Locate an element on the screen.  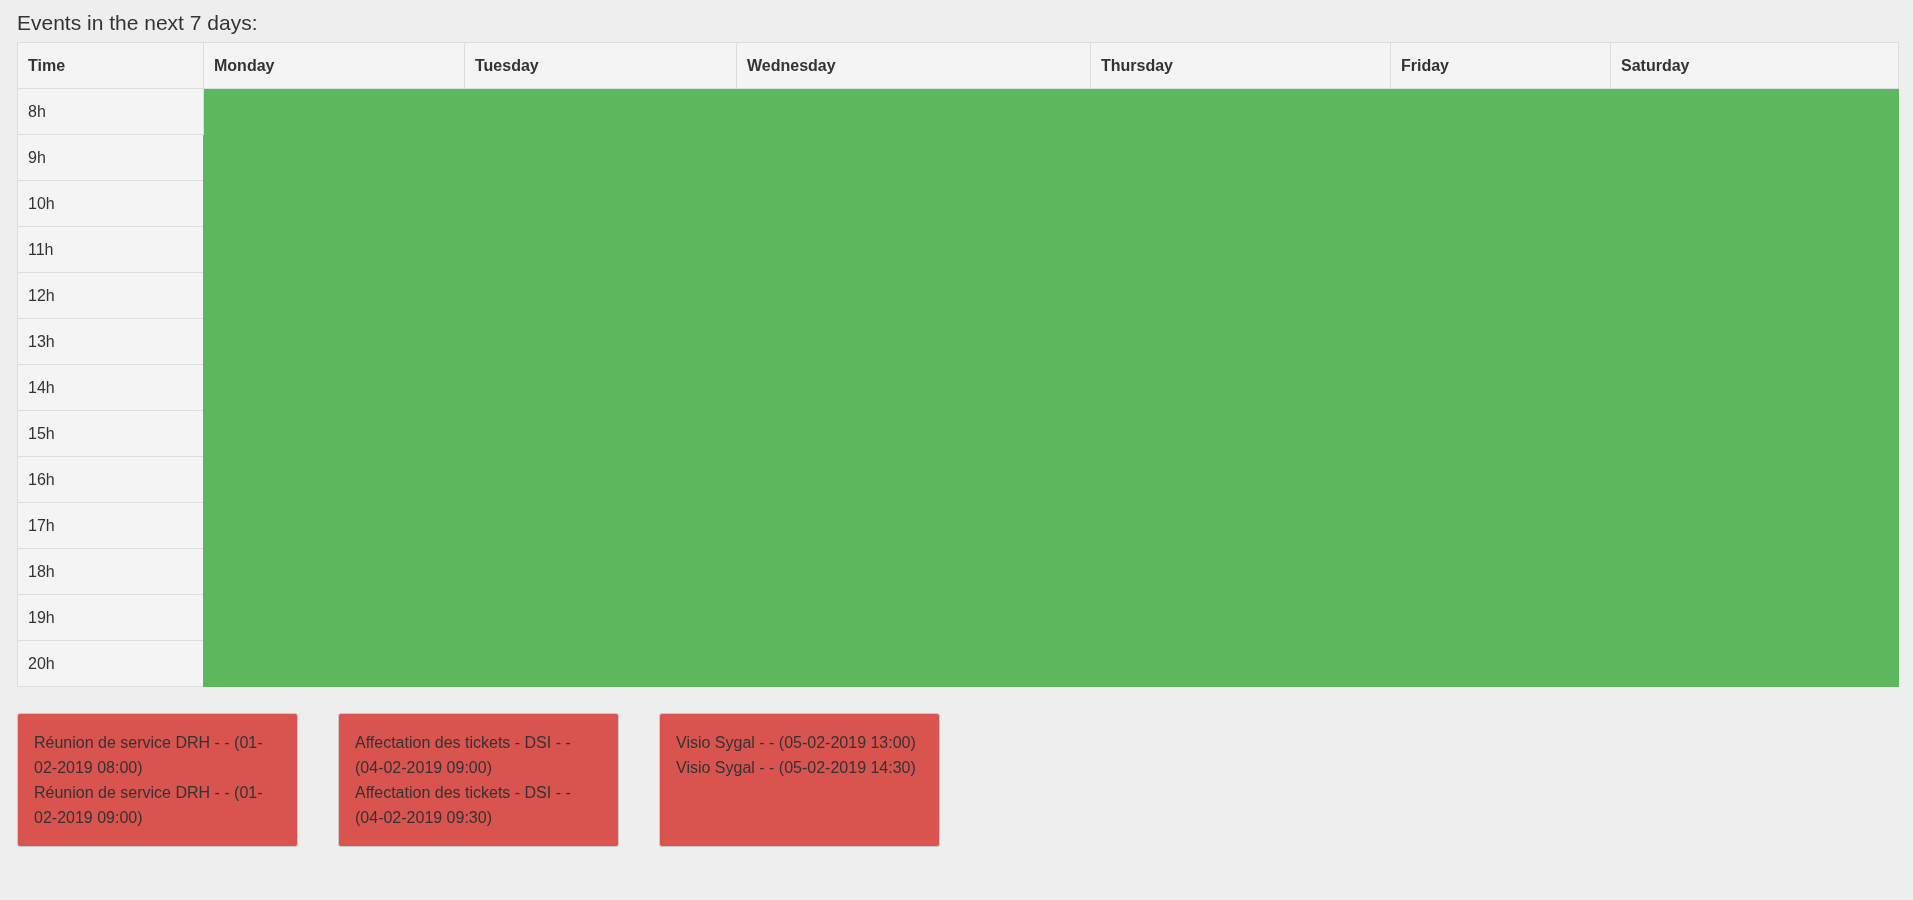
event-text: Réunion de service DRH - - (01-02-2019 08:00) is located at coordinates (149, 755).